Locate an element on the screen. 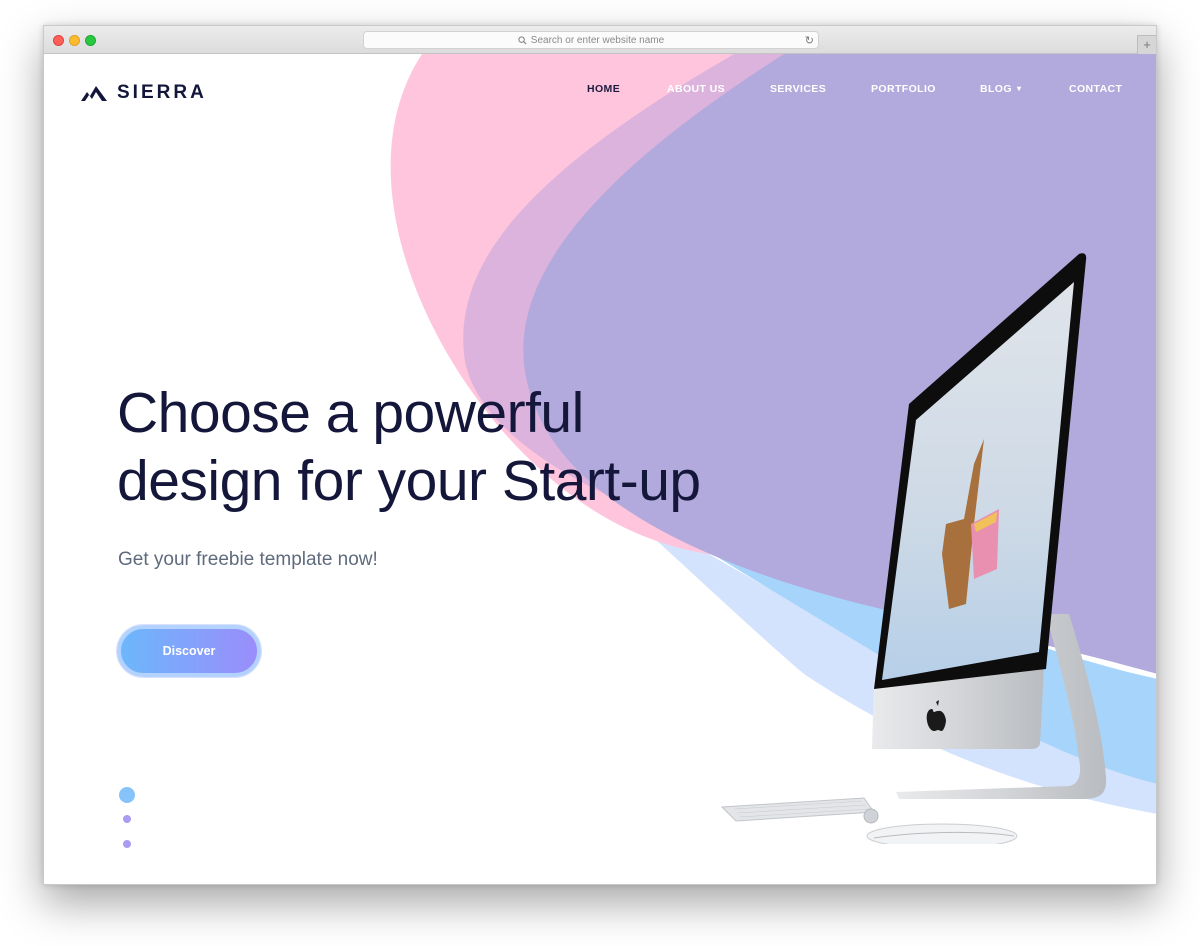 The height and width of the screenshot is (946, 1200). mountain-icon is located at coordinates (94, 93).